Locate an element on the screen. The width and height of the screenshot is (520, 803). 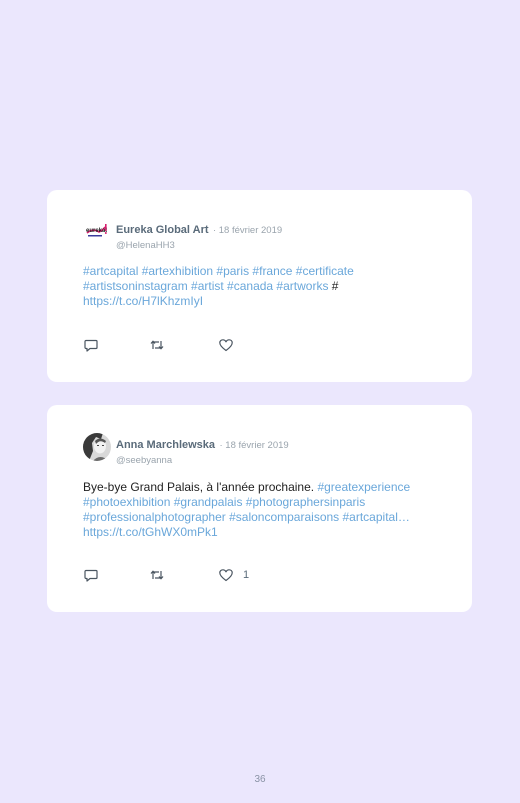
avatar is located at coordinates (97, 447).